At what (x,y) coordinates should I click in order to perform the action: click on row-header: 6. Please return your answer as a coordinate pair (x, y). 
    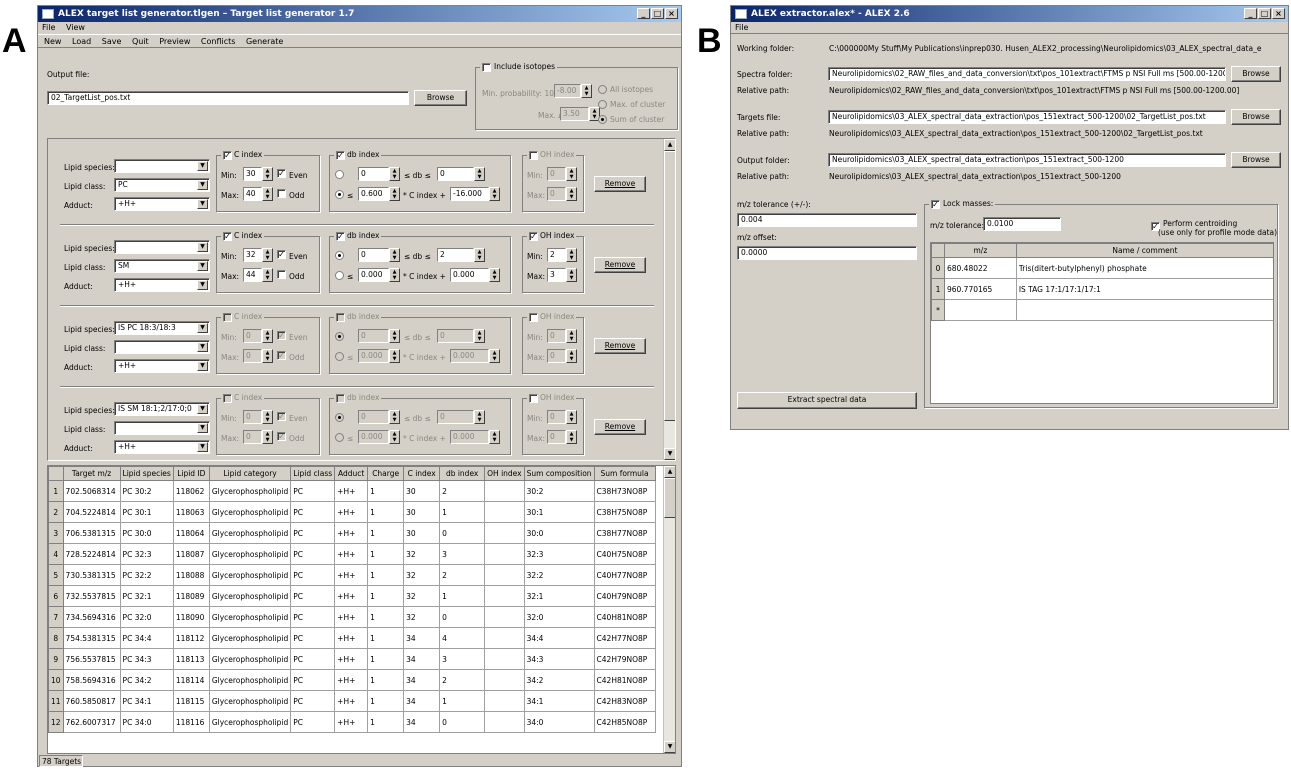
    Looking at the image, I should click on (56, 596).